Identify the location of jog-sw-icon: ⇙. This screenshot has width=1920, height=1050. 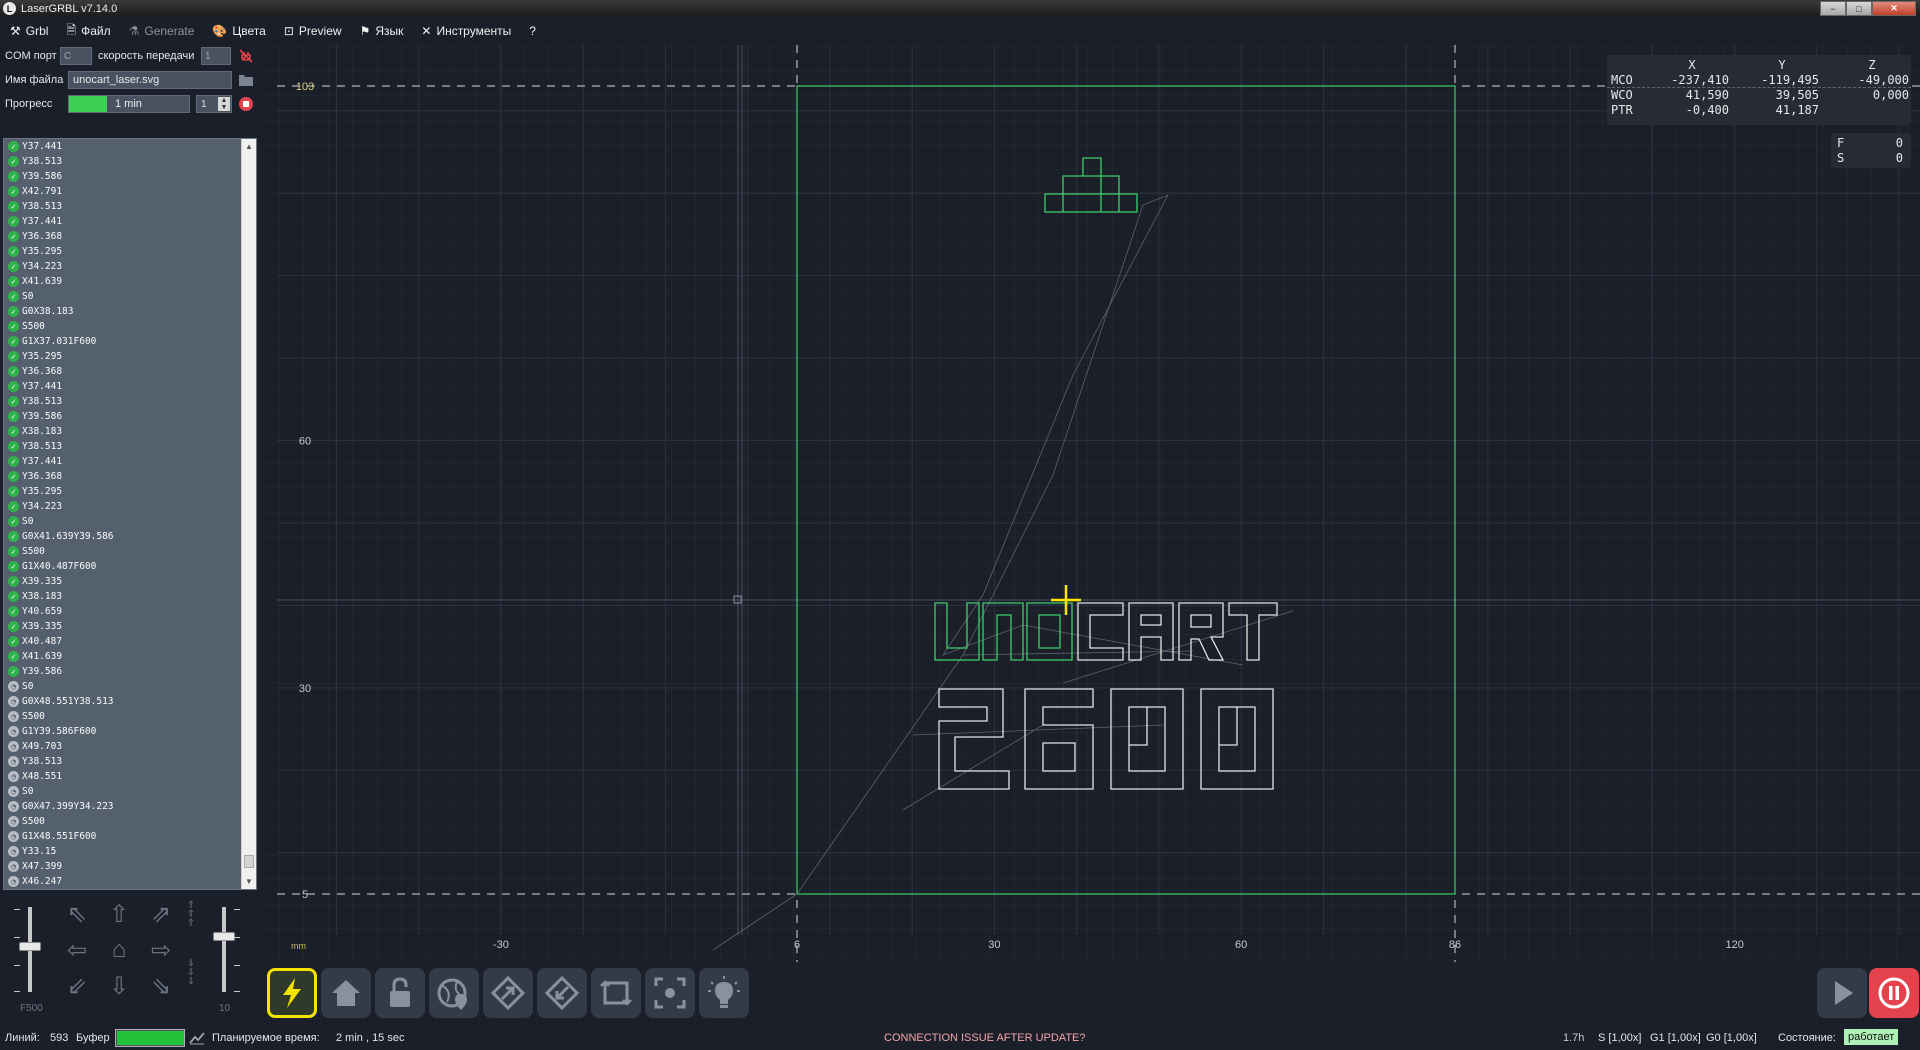
(77, 986).